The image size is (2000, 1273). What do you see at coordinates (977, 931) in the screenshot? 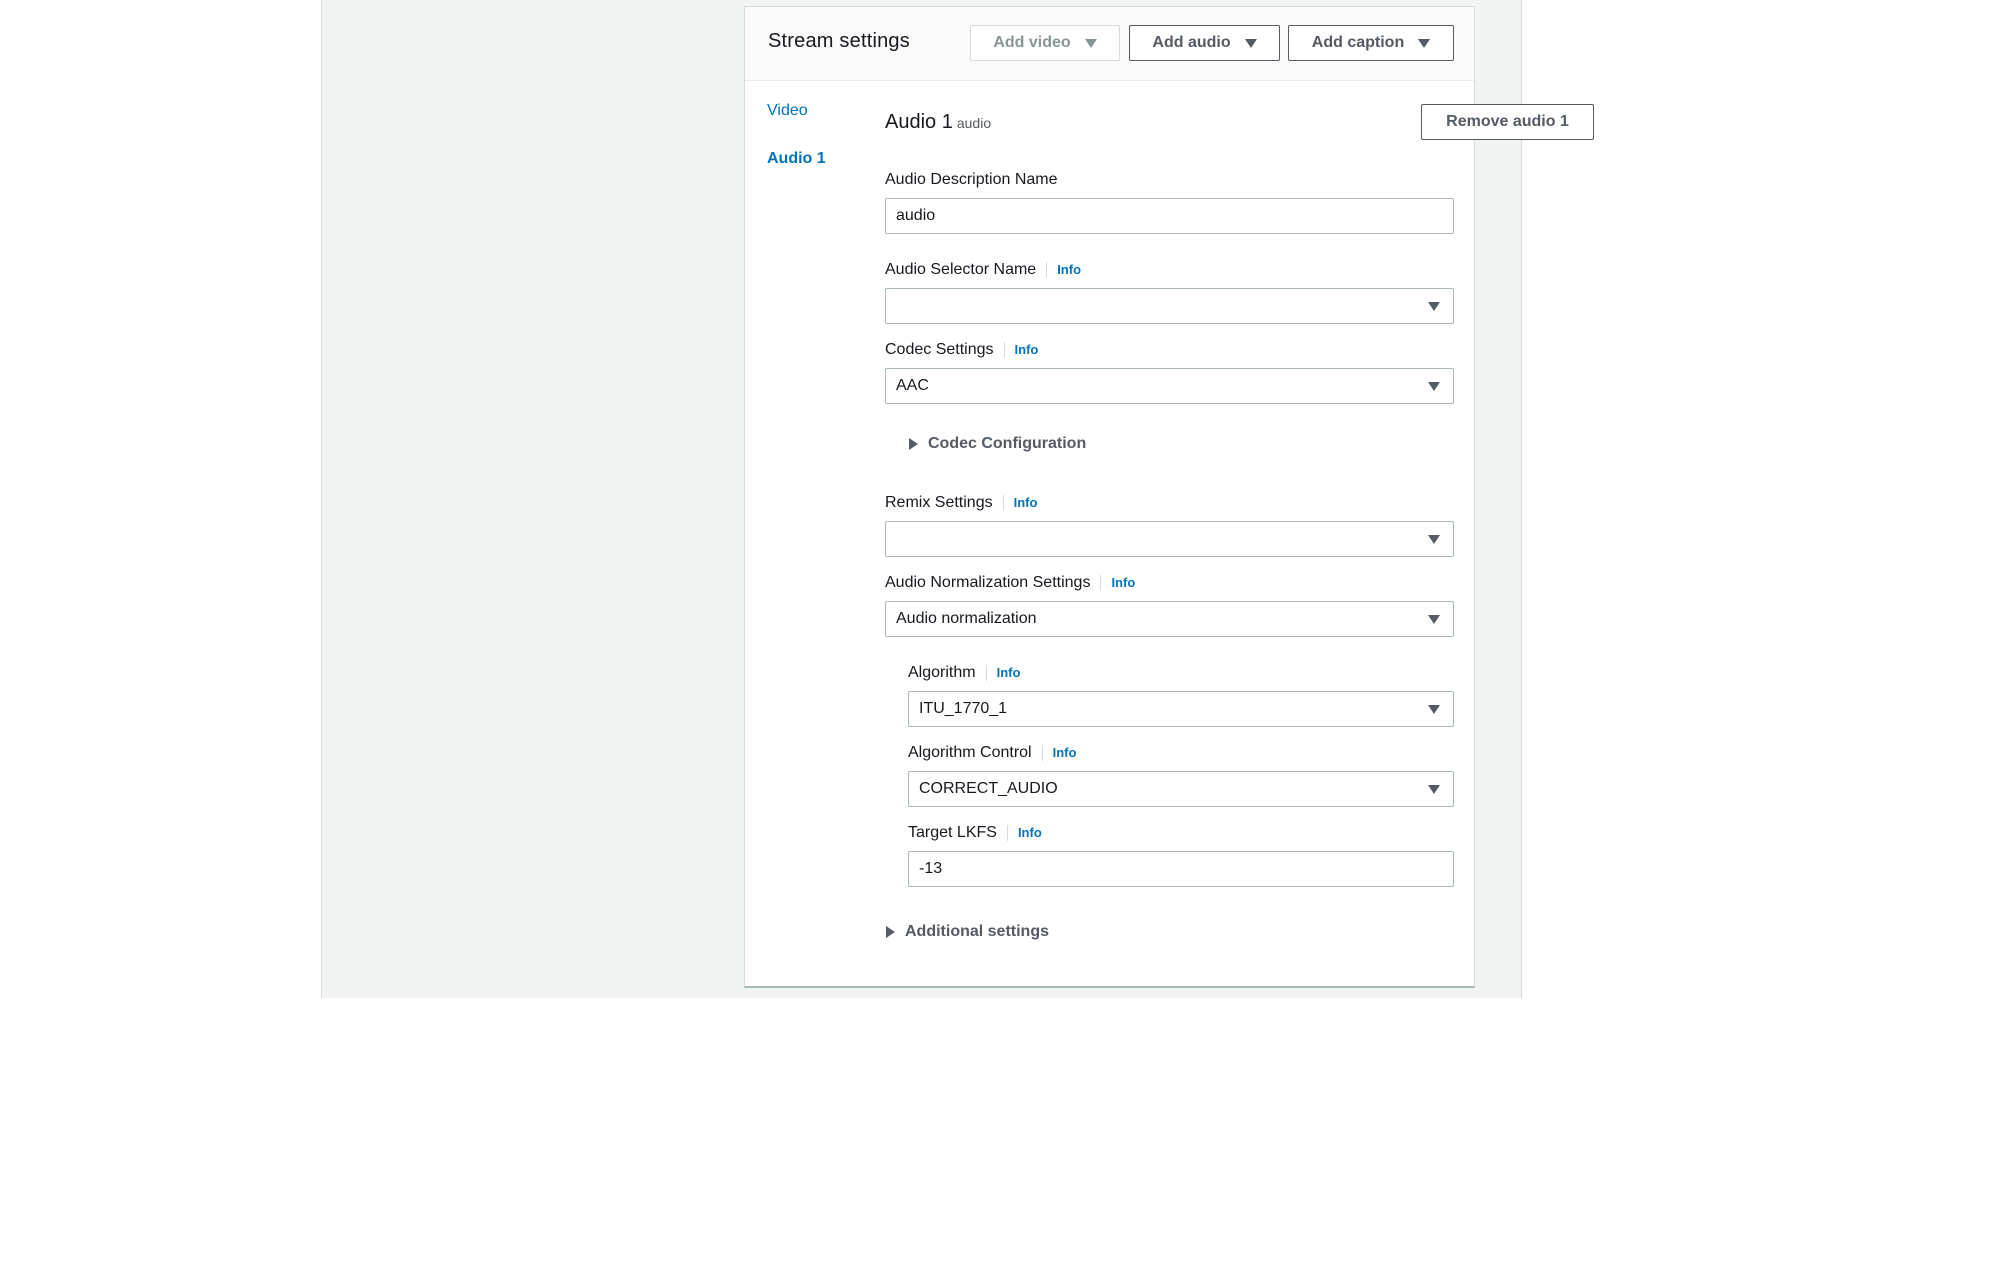
I see `additional-settings-label: Additional settings` at bounding box center [977, 931].